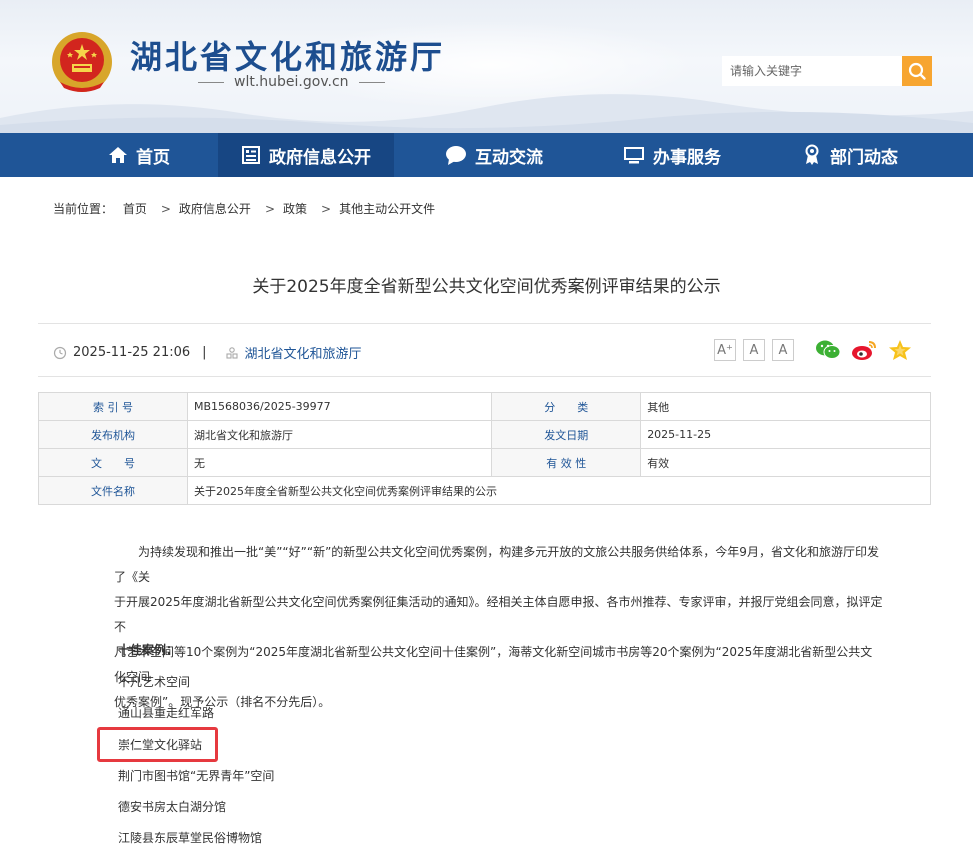  I want to click on site-url-text: wlt.hubei.gov.cn, so click(291, 82).